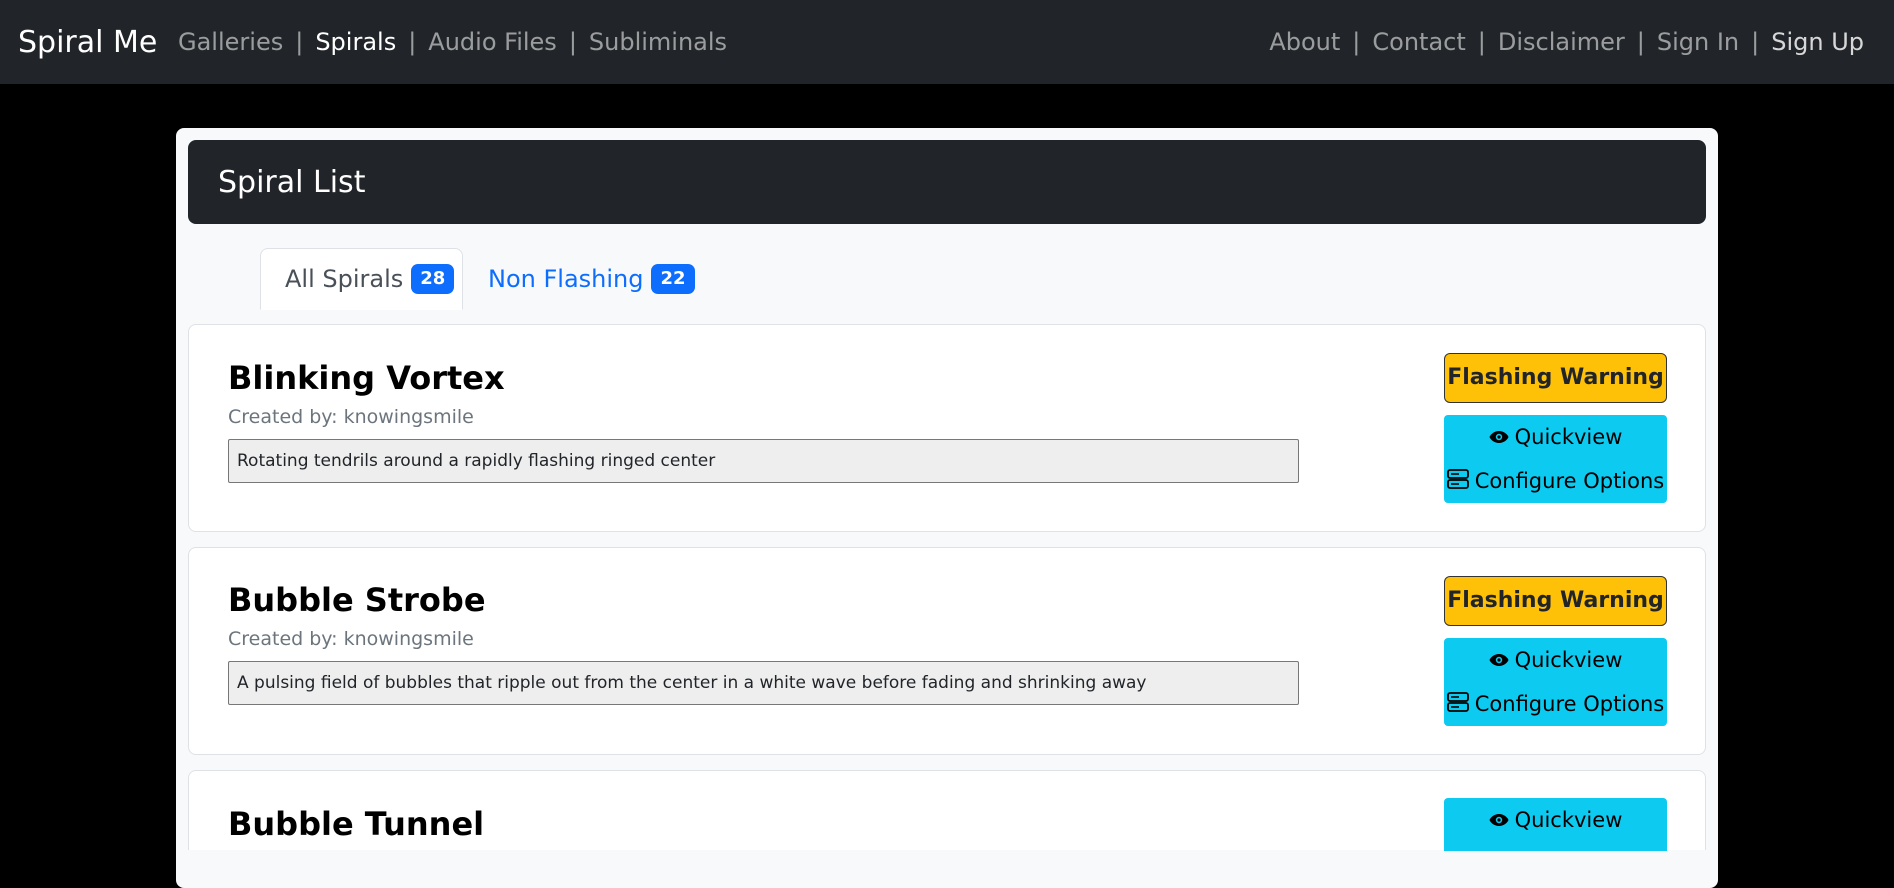 This screenshot has width=1894, height=888. Describe the element at coordinates (1304, 42) in the screenshot. I see `nav-about: About` at that location.